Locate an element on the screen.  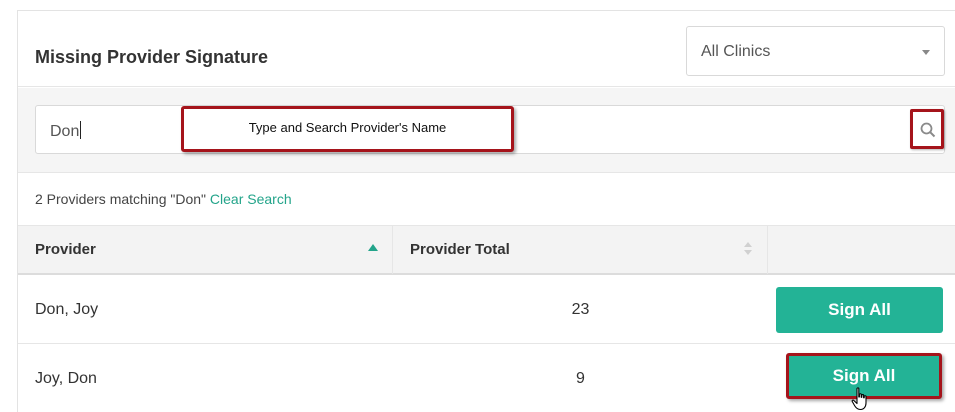
sign-all-button: Sign All is located at coordinates (859, 310).